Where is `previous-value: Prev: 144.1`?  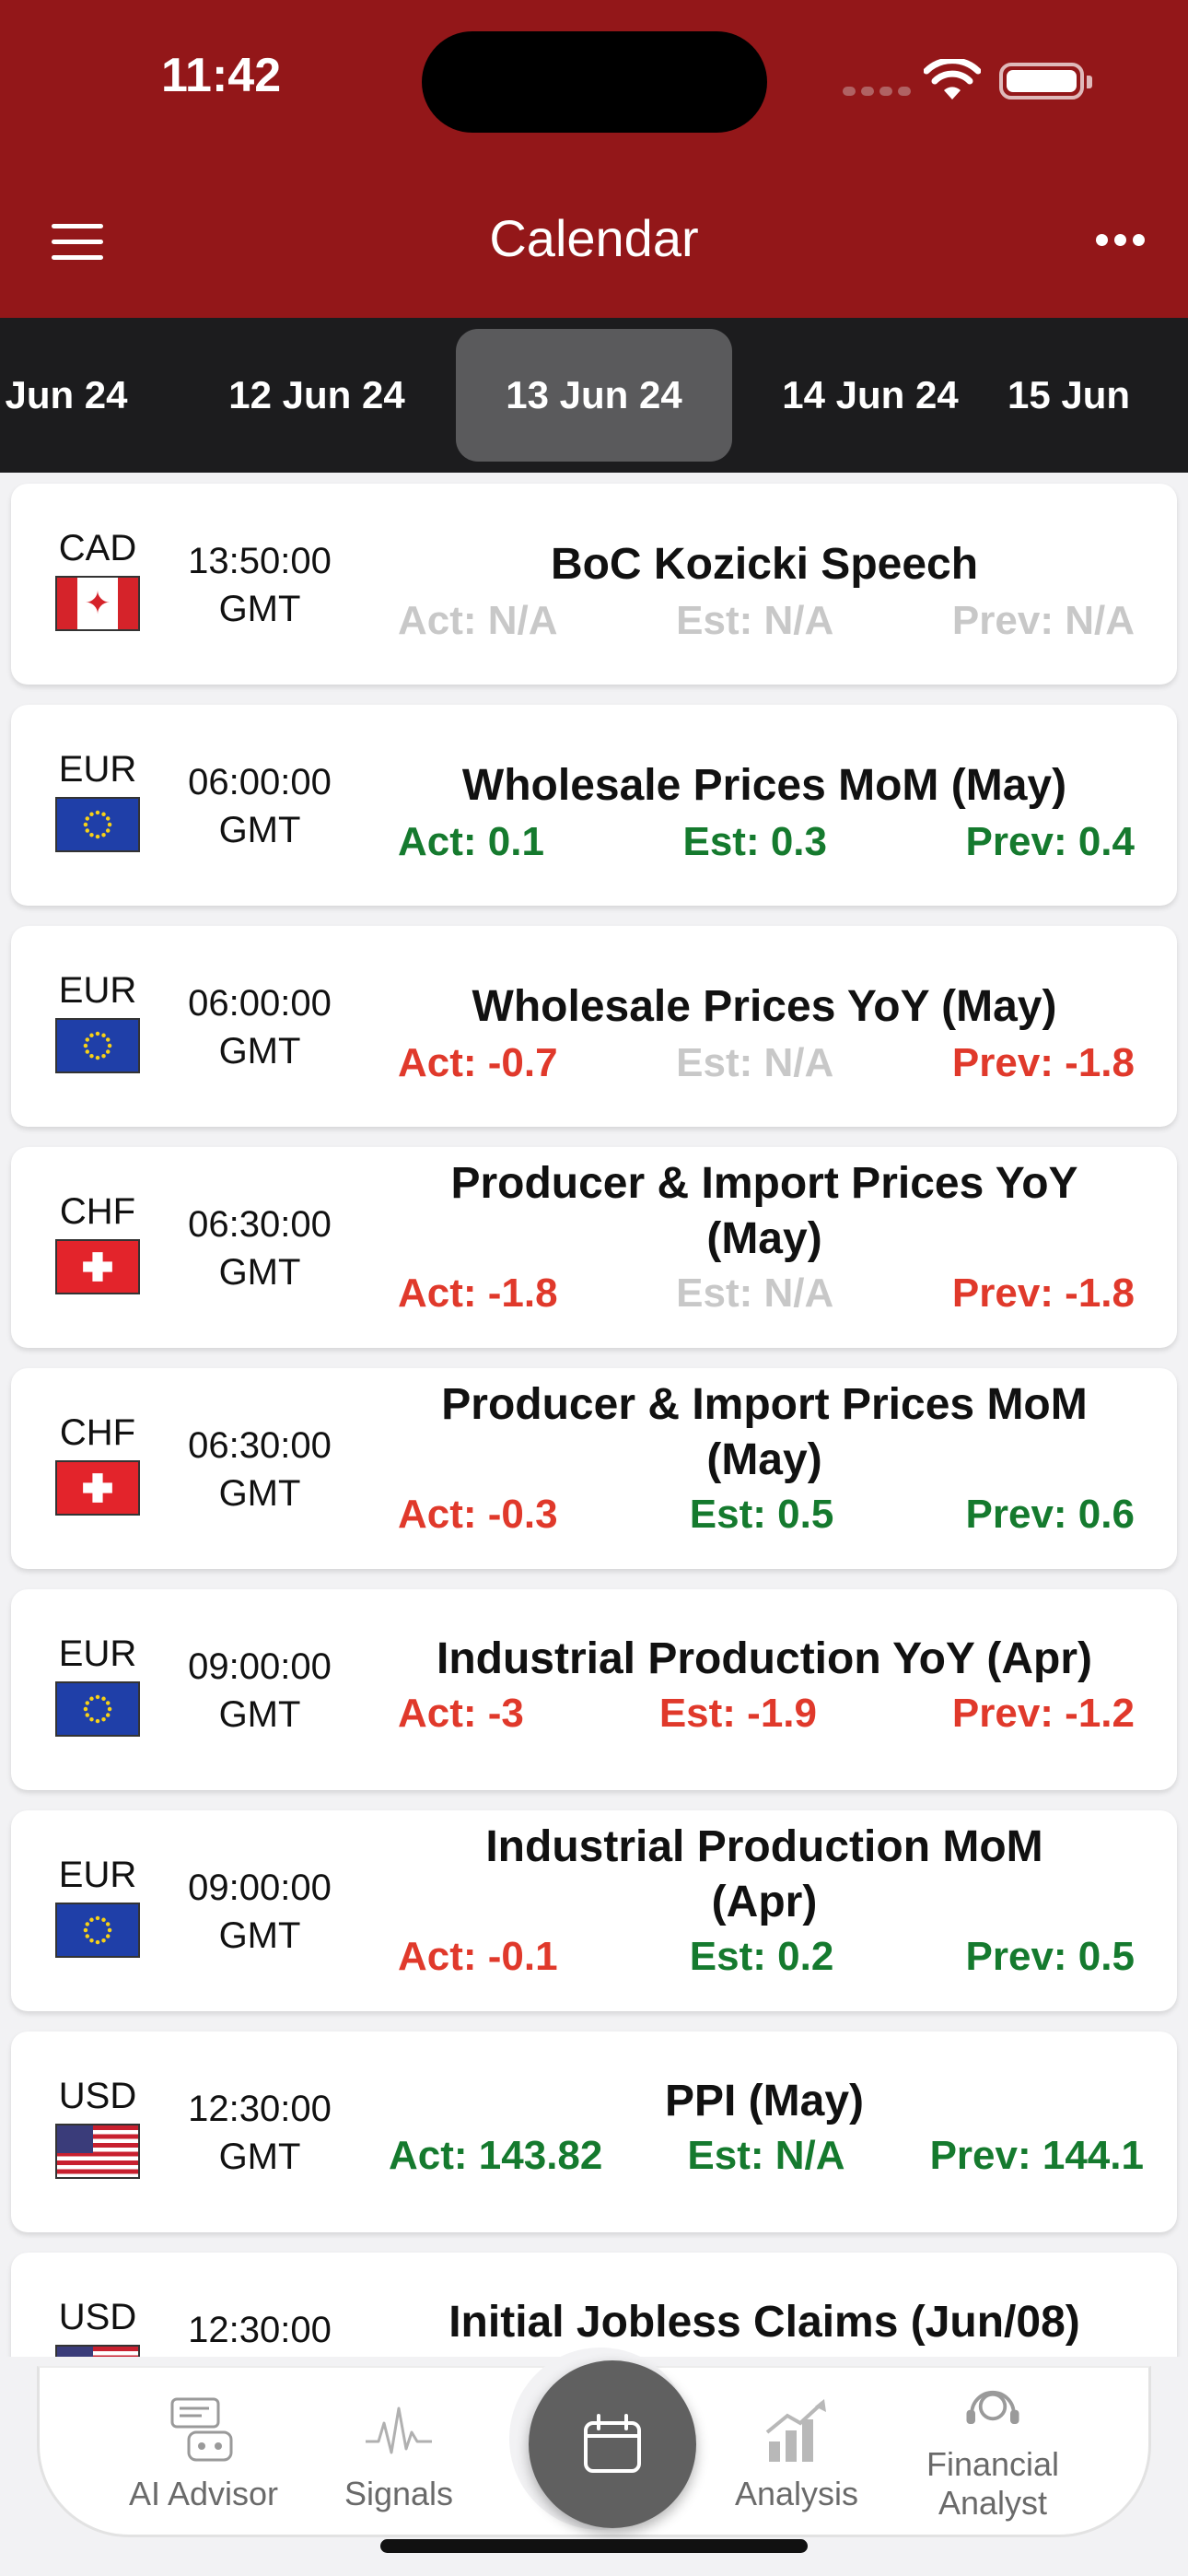
previous-value: Prev: 144.1 is located at coordinates (1036, 2155).